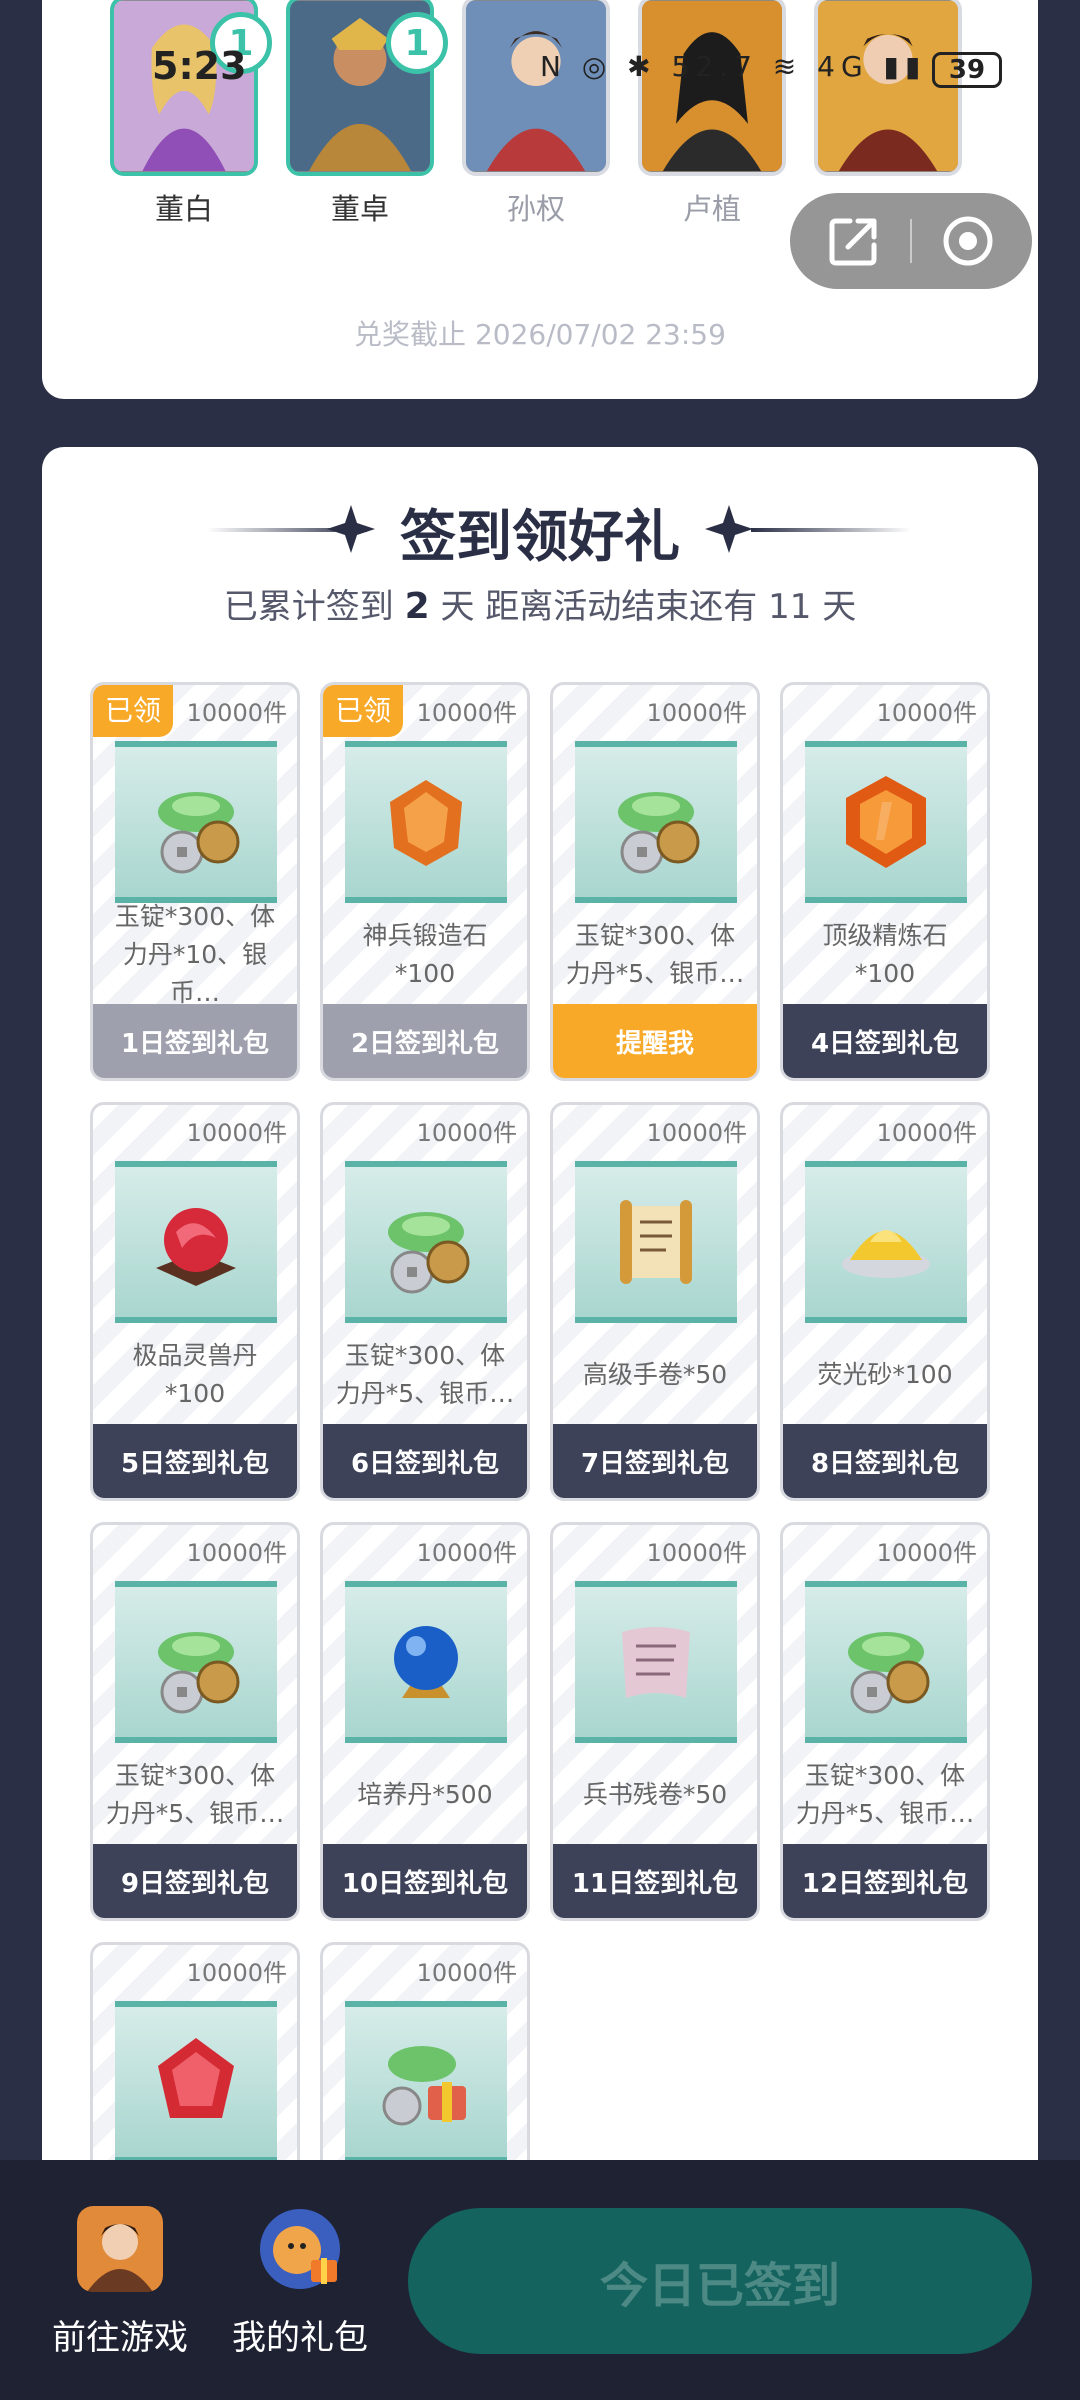 This screenshot has width=1080, height=2400. What do you see at coordinates (720, 2281) in the screenshot?
I see `checkin-today-button: 今日已签到` at bounding box center [720, 2281].